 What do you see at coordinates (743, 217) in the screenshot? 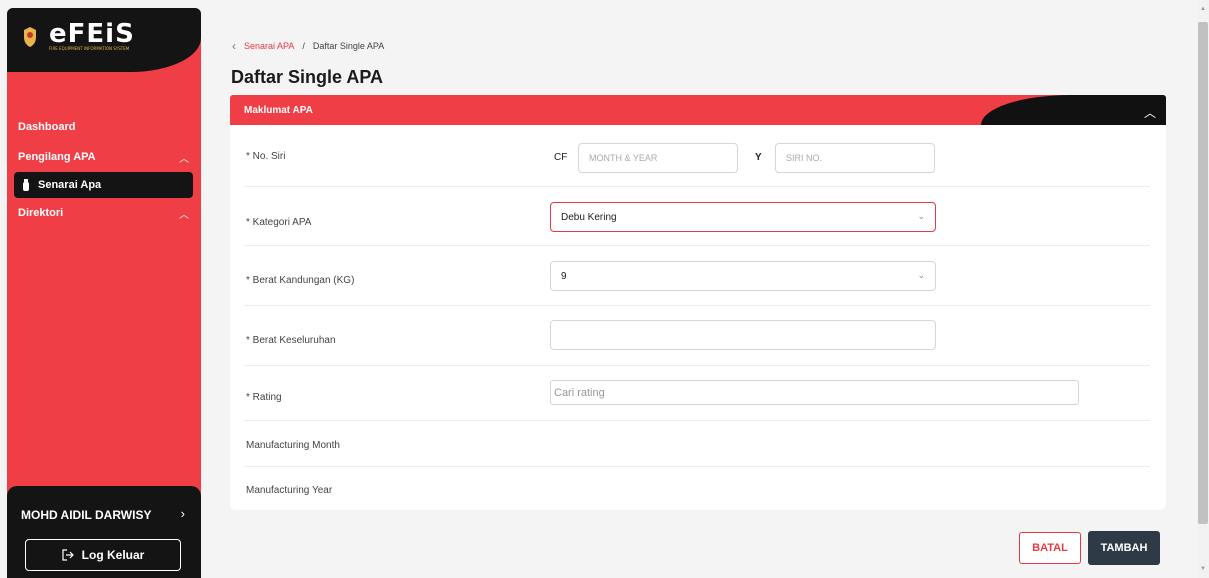
I see `kategori-select: Debu Kering ⌄` at bounding box center [743, 217].